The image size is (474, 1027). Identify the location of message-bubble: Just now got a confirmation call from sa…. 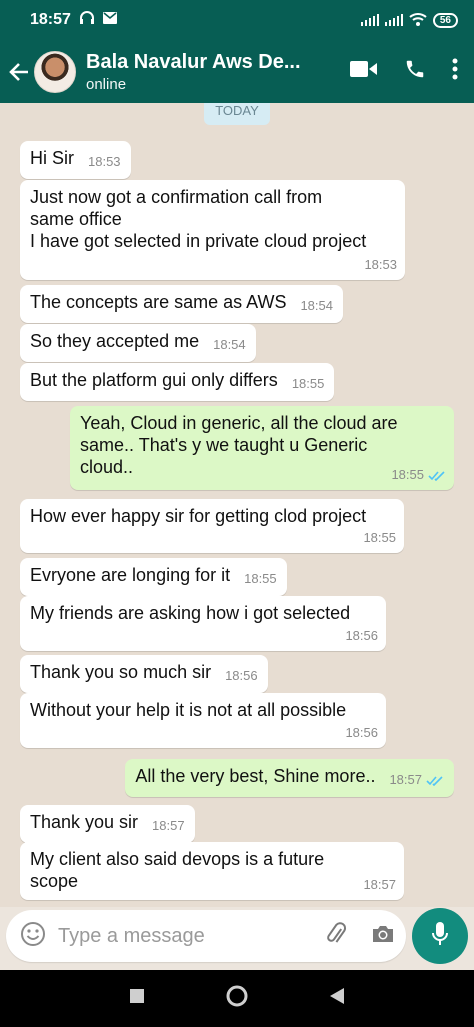
(212, 230).